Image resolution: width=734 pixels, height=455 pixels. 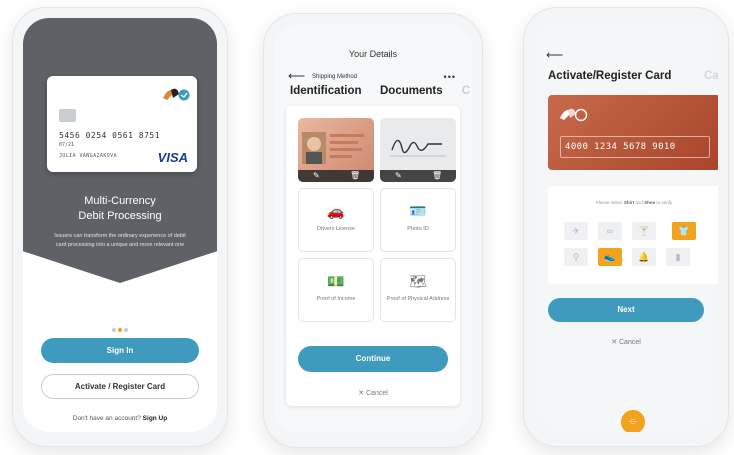 I want to click on card-holder: JULIA VANGAZAKOVA, so click(x=88, y=156).